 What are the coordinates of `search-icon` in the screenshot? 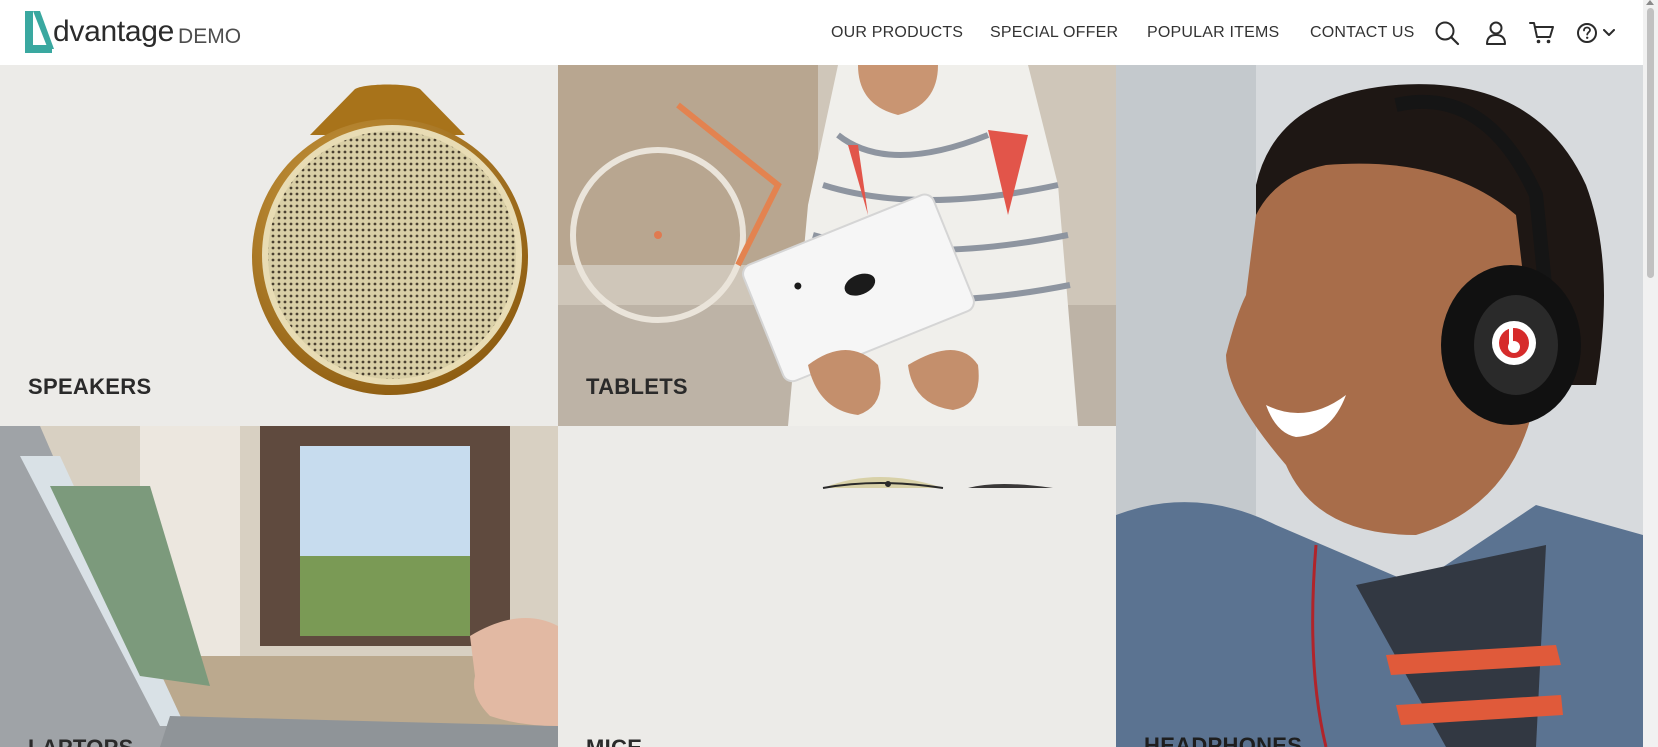 It's located at (1447, 33).